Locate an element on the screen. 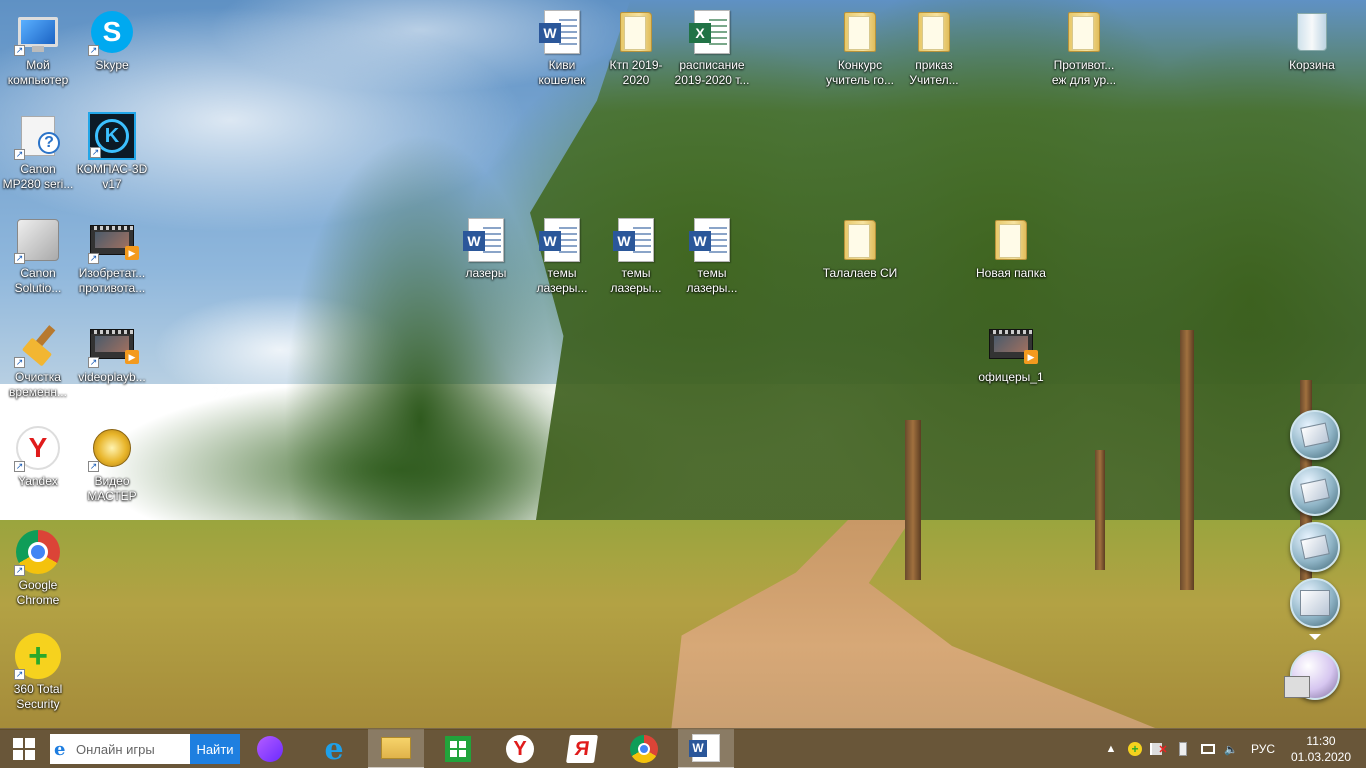 This screenshot has height=768, width=1366. desktop-icon-ktp: Ктп 2019-2020 is located at coordinates (636, 48).